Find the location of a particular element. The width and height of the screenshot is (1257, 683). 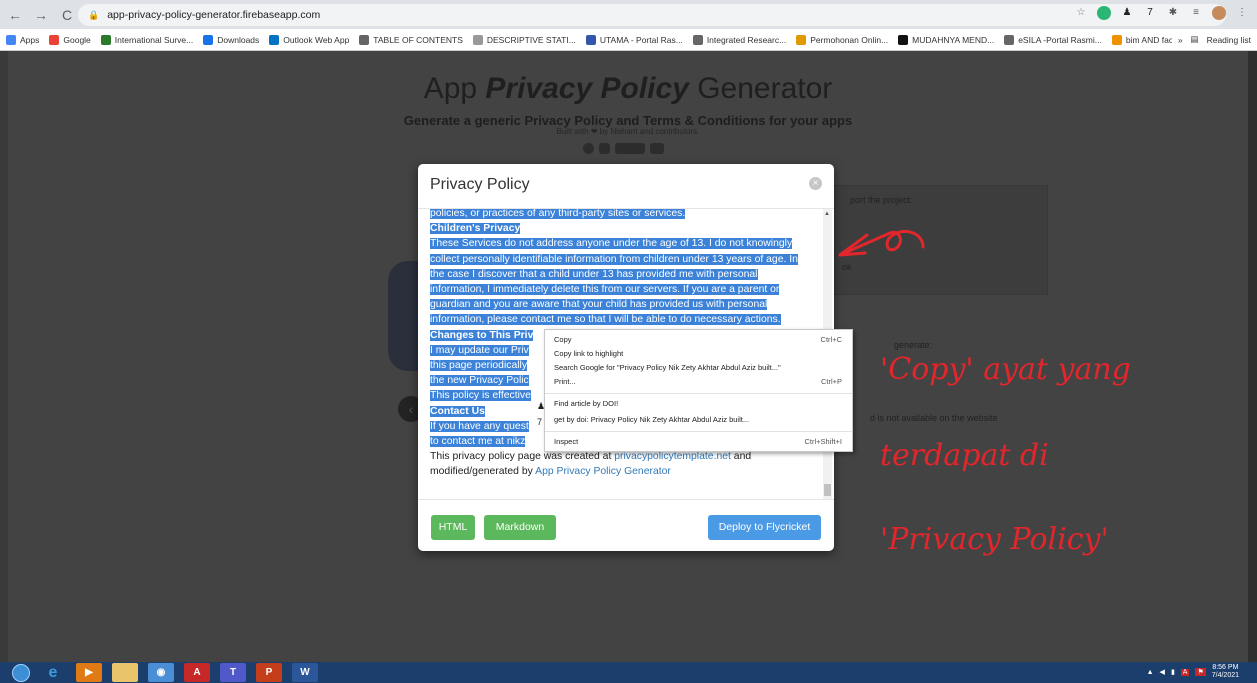

policy-line: to contact me at nikz is located at coordinates (478, 442).